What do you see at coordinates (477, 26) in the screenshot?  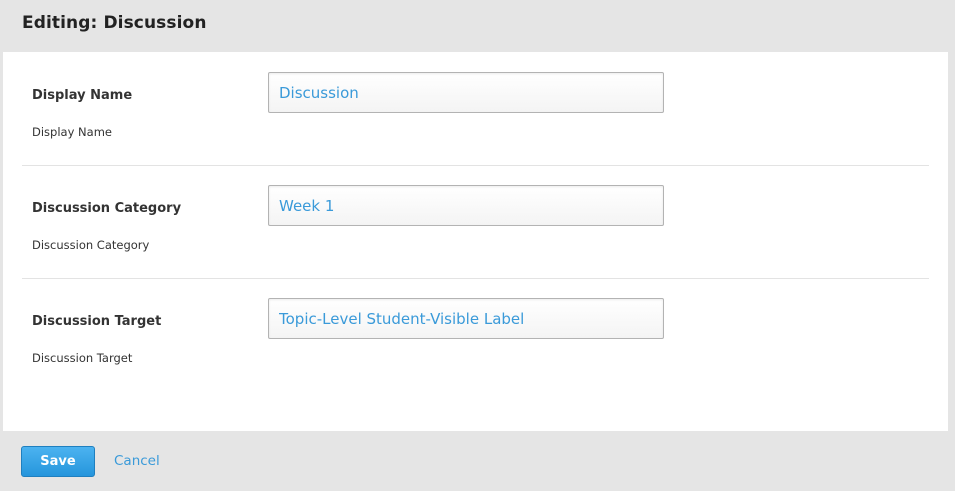 I see `modal-header: Editing: Discussion` at bounding box center [477, 26].